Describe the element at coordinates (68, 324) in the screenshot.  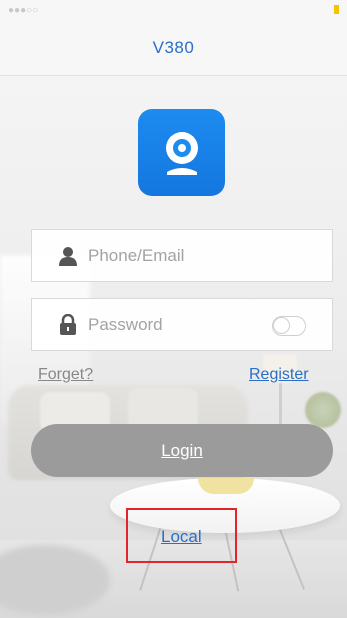
I see `lock-icon` at that location.